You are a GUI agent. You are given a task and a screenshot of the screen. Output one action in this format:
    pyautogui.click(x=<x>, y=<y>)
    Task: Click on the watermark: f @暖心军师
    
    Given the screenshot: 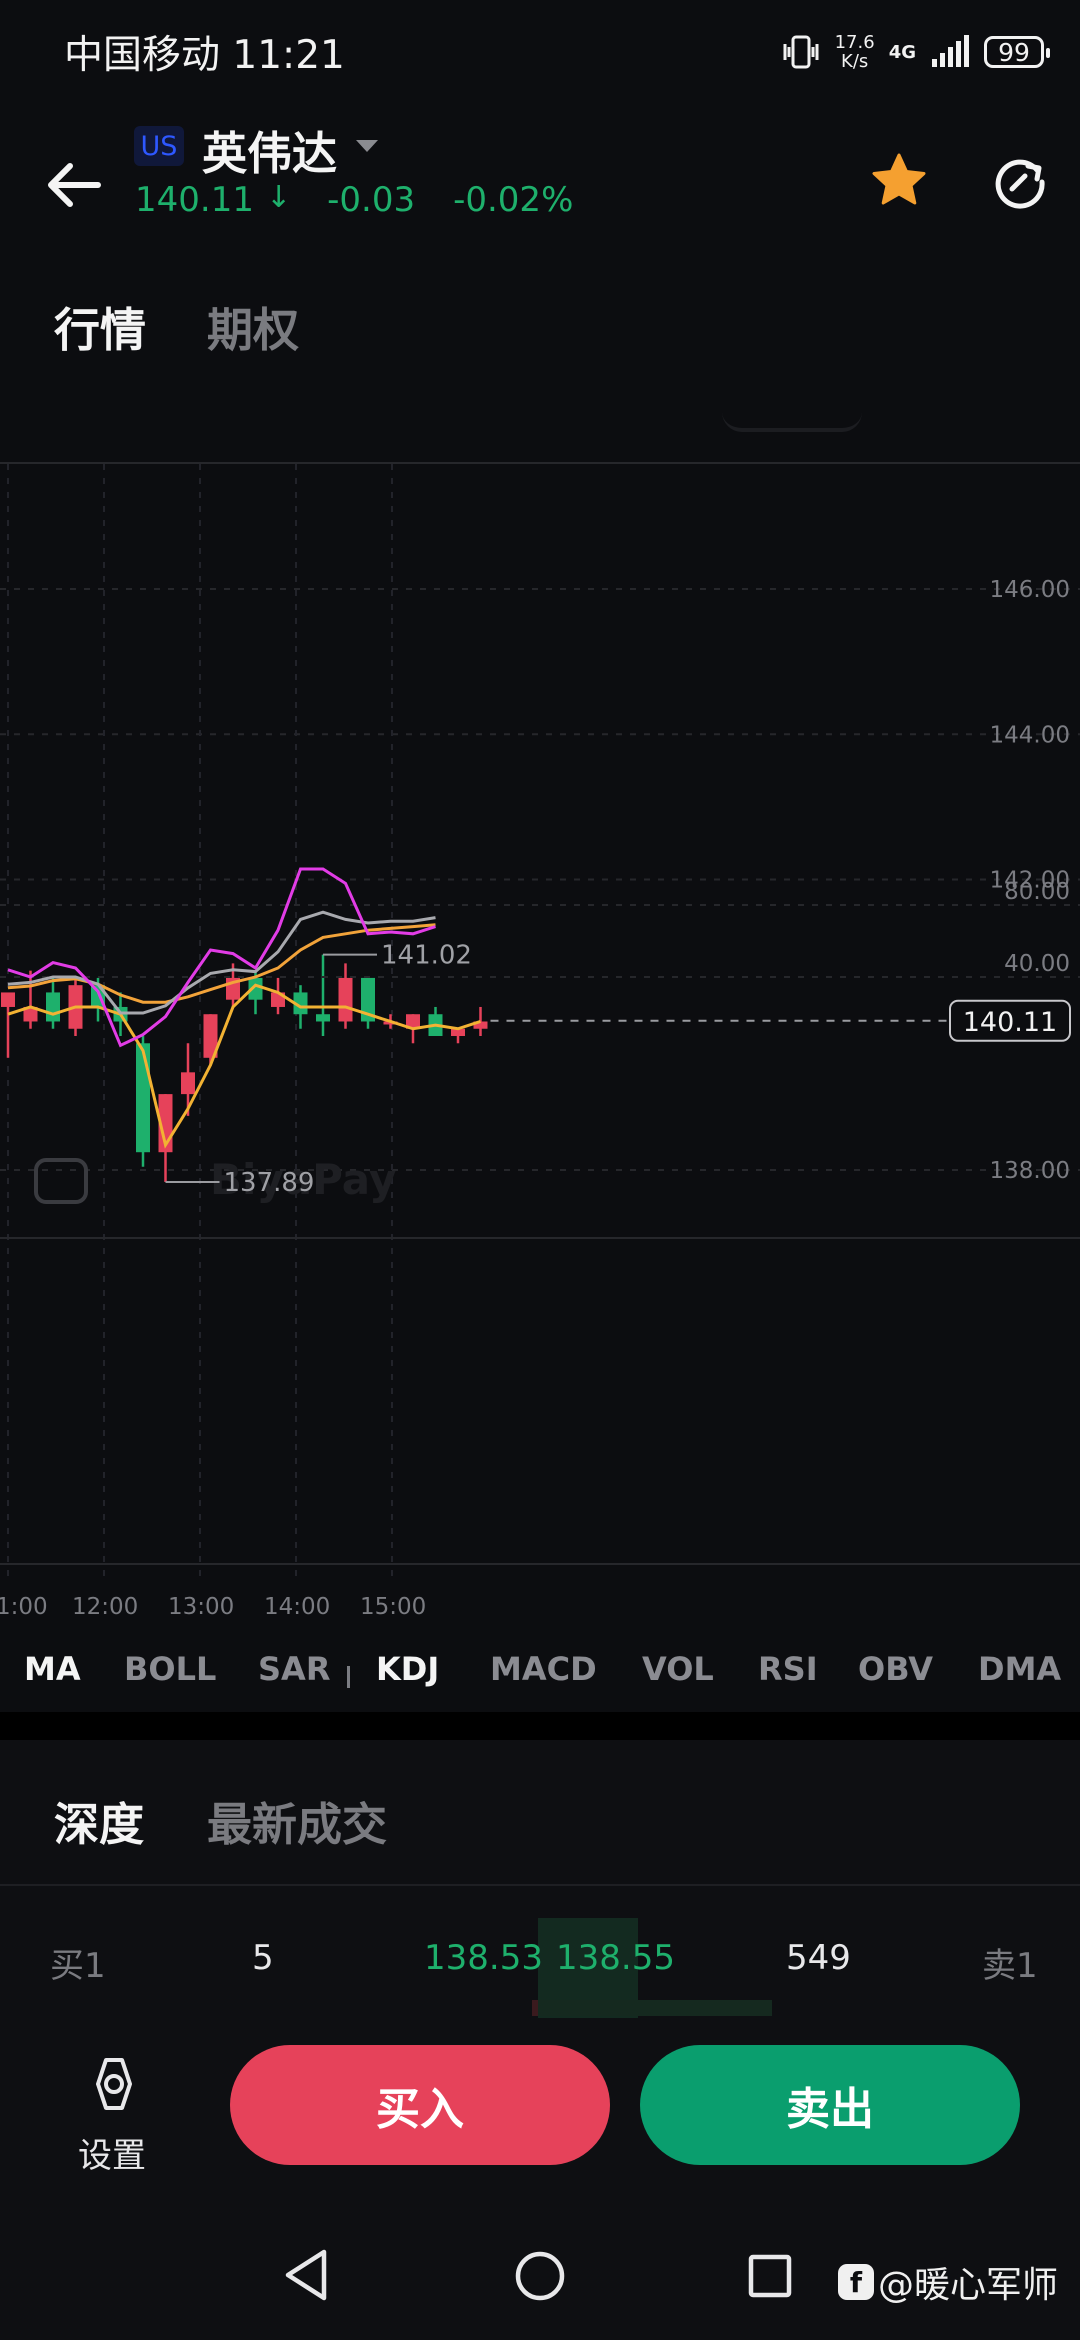 What is the action you would take?
    pyautogui.click(x=948, y=2282)
    